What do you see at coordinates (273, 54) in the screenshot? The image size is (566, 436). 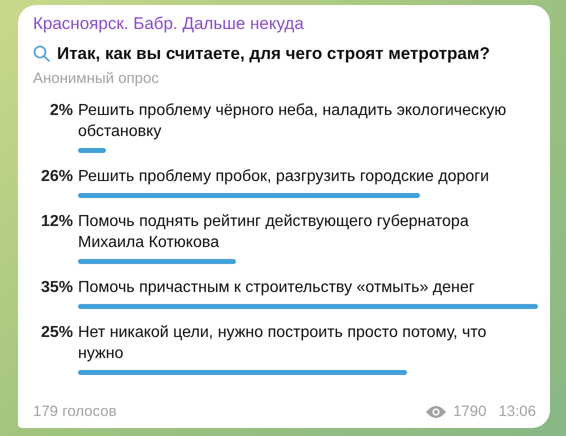 I see `poll-question: Итак, как вы считаете, для чего строят метротрам?` at bounding box center [273, 54].